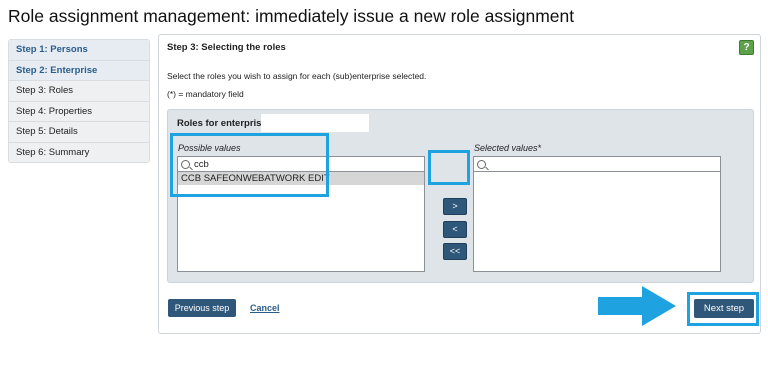 This screenshot has height=371, width=768. I want to click on selected-values-list, so click(597, 214).